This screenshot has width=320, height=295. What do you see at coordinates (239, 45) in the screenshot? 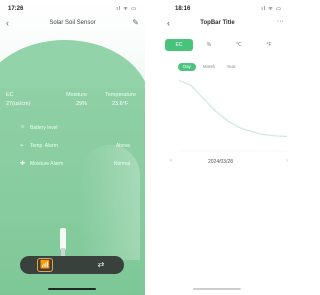
I see `unit-tab-celsius: °C` at bounding box center [239, 45].